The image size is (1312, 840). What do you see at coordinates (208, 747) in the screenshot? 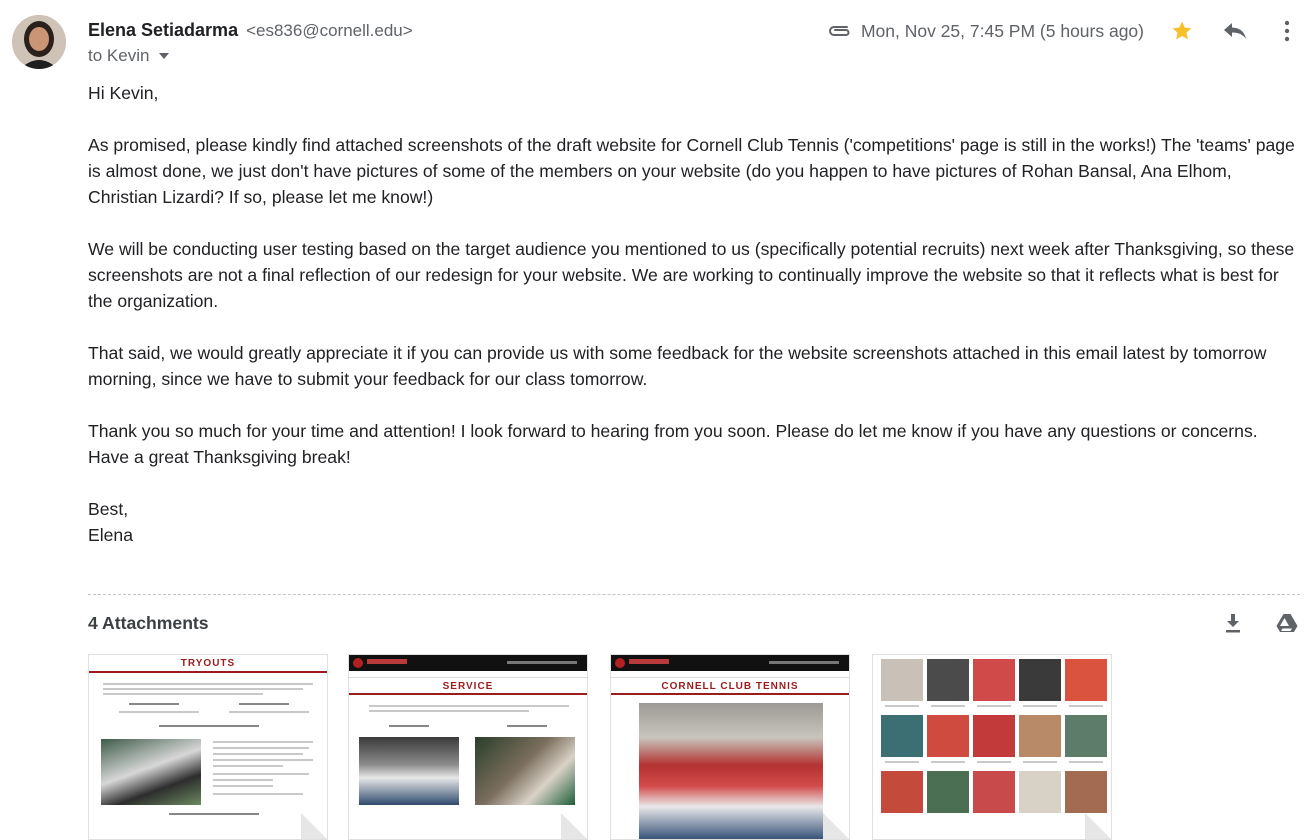
I see `attachment-thumbnail-1: TRYOUTS` at bounding box center [208, 747].